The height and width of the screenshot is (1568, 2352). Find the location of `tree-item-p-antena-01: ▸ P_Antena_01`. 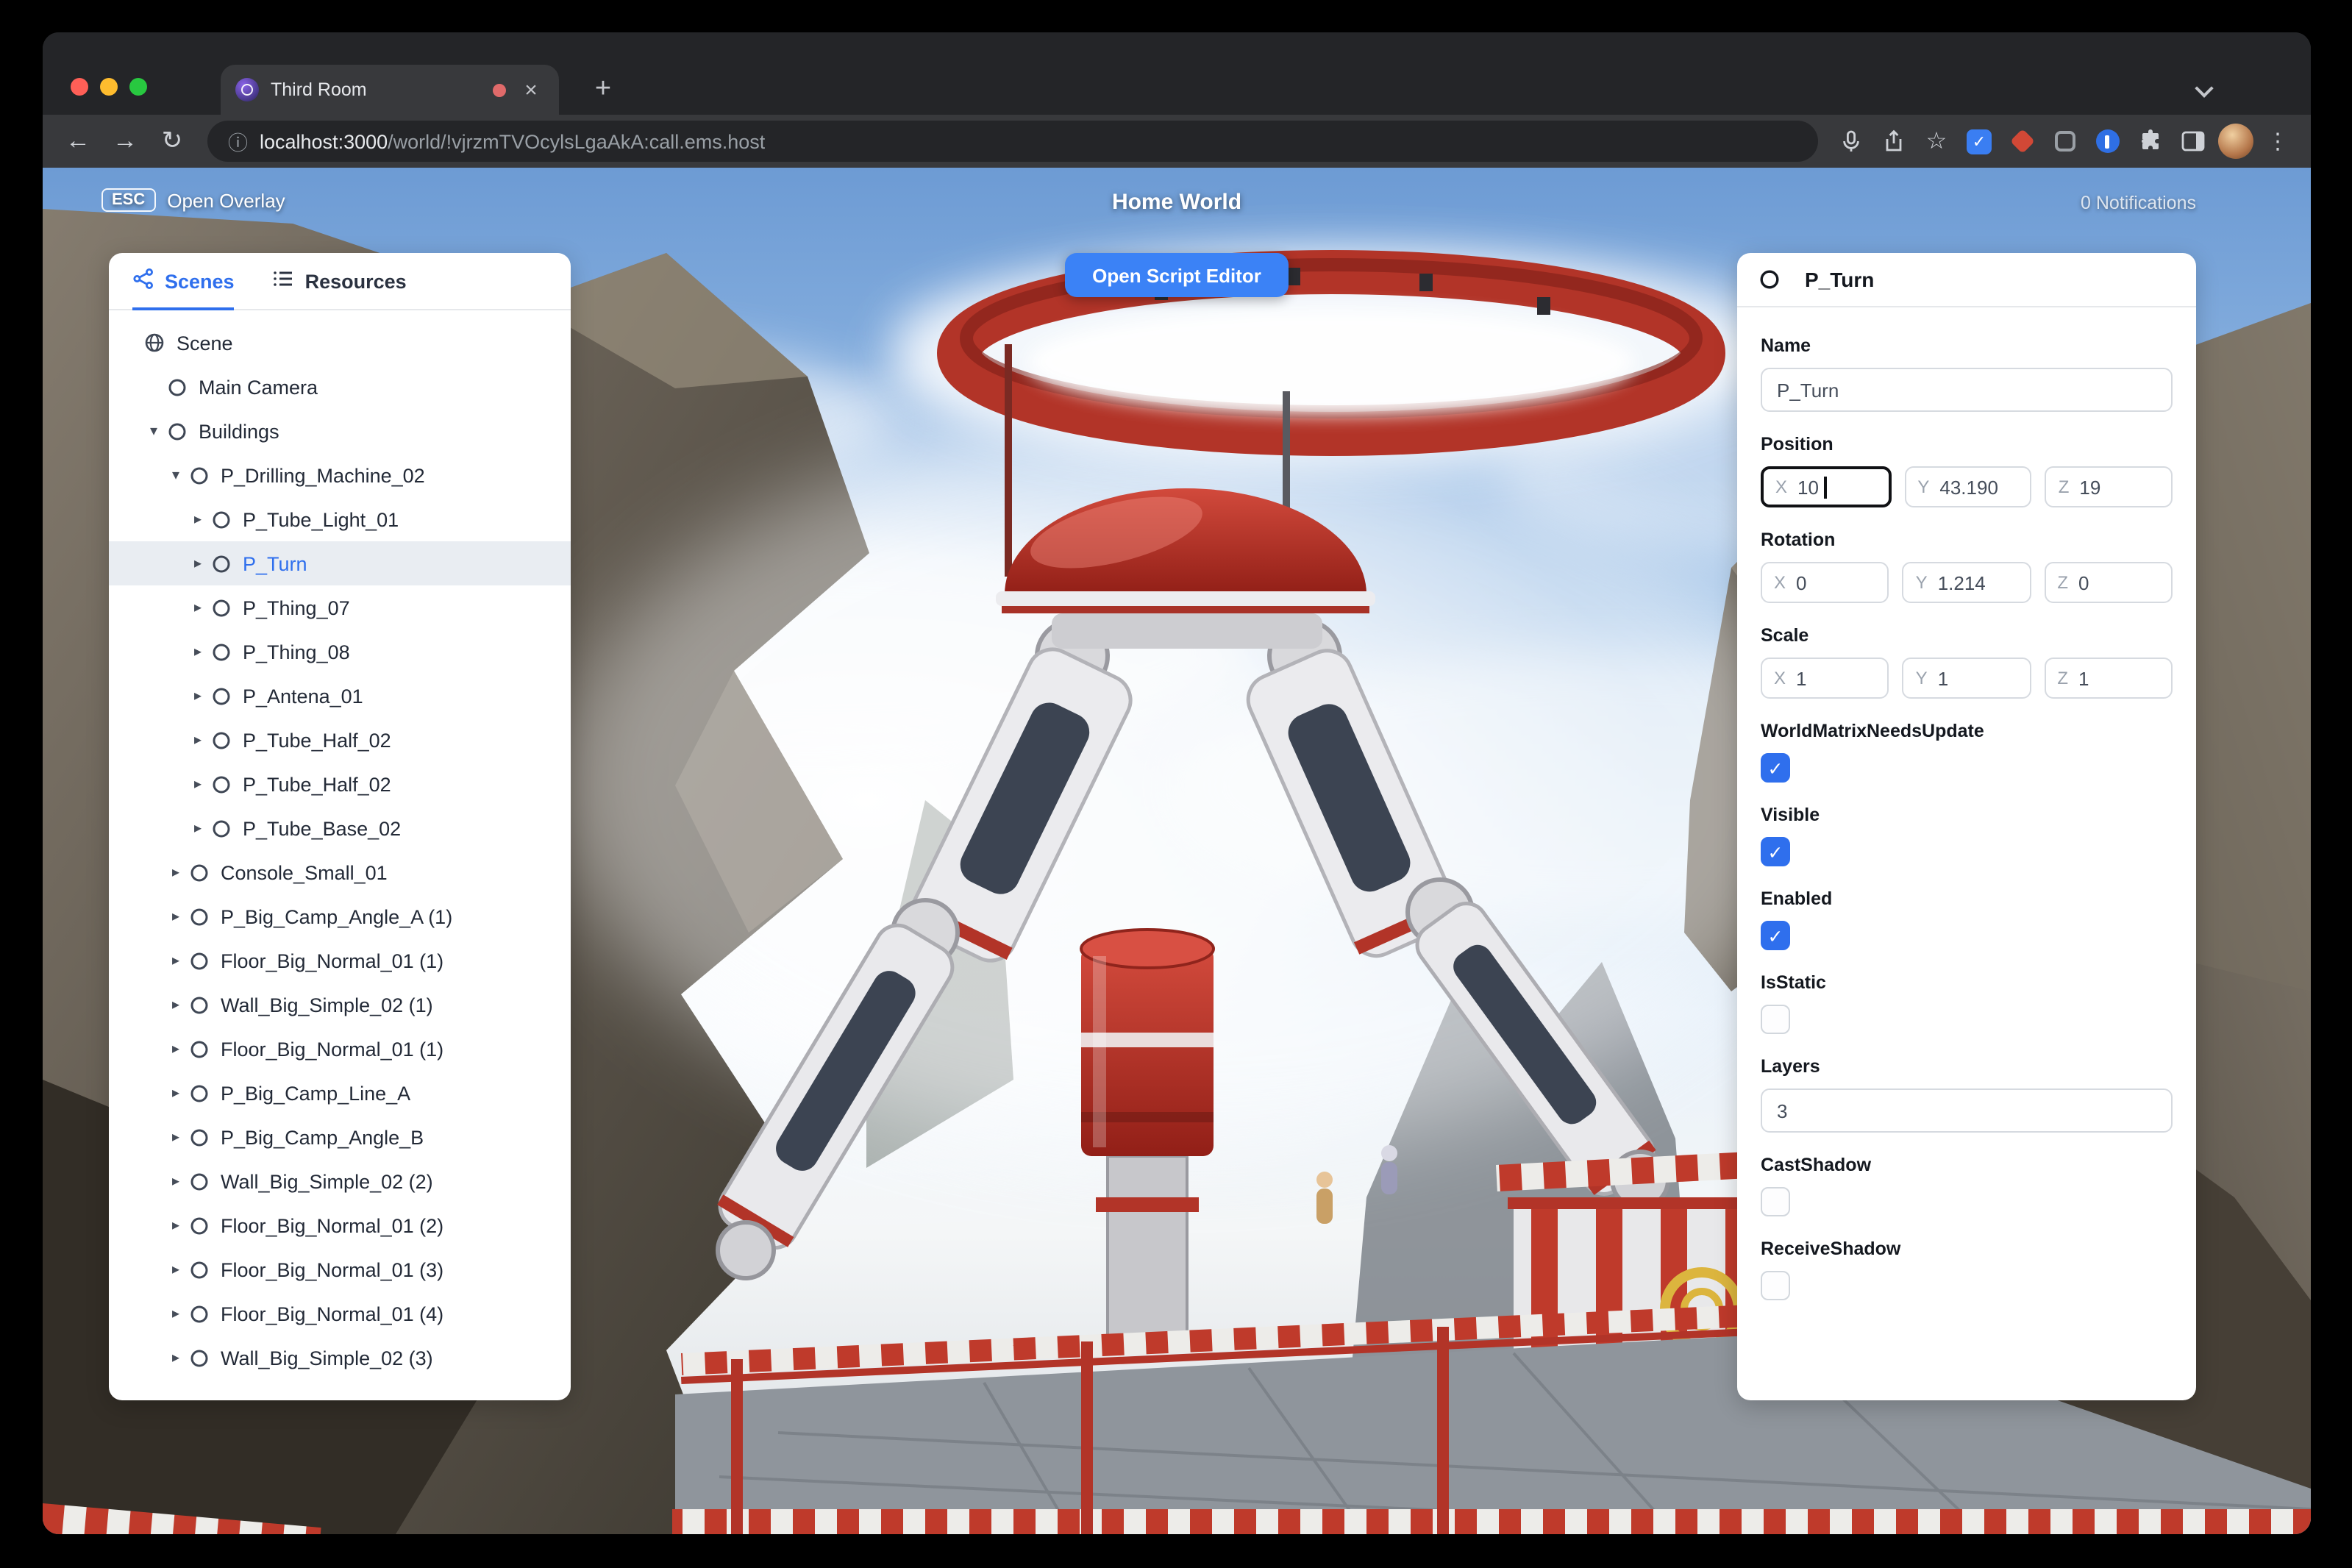

tree-item-p-antena-01: ▸ P_Antena_01 is located at coordinates (340, 696).